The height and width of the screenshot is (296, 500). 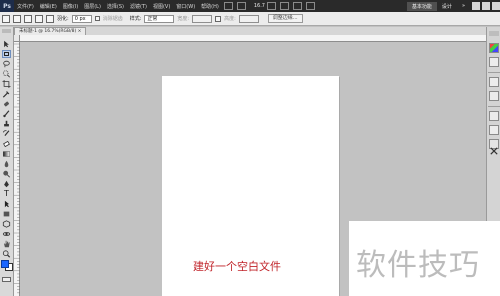 What do you see at coordinates (418, 265) in the screenshot?
I see `watermark-text: 软件技巧` at bounding box center [418, 265].